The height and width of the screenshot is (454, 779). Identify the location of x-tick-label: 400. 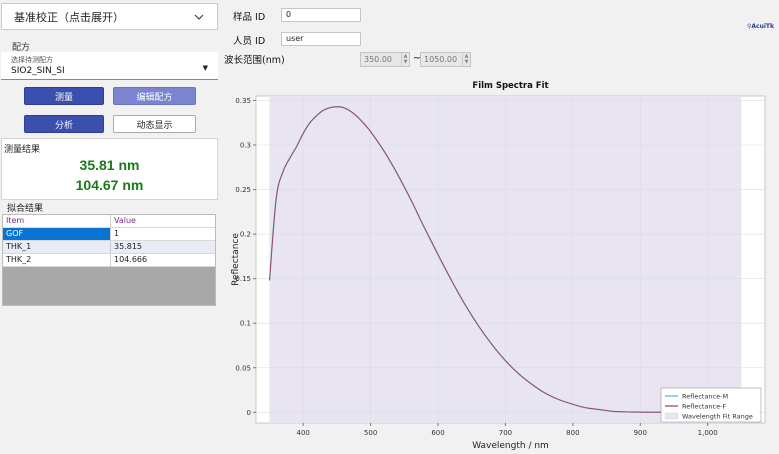
(303, 433).